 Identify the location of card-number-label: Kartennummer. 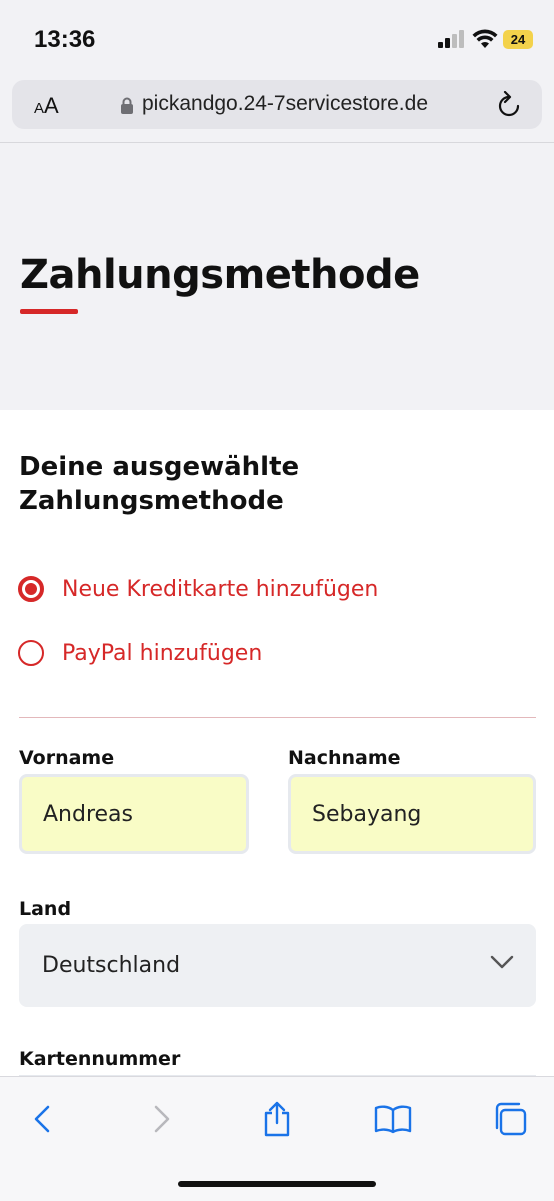
(100, 1059).